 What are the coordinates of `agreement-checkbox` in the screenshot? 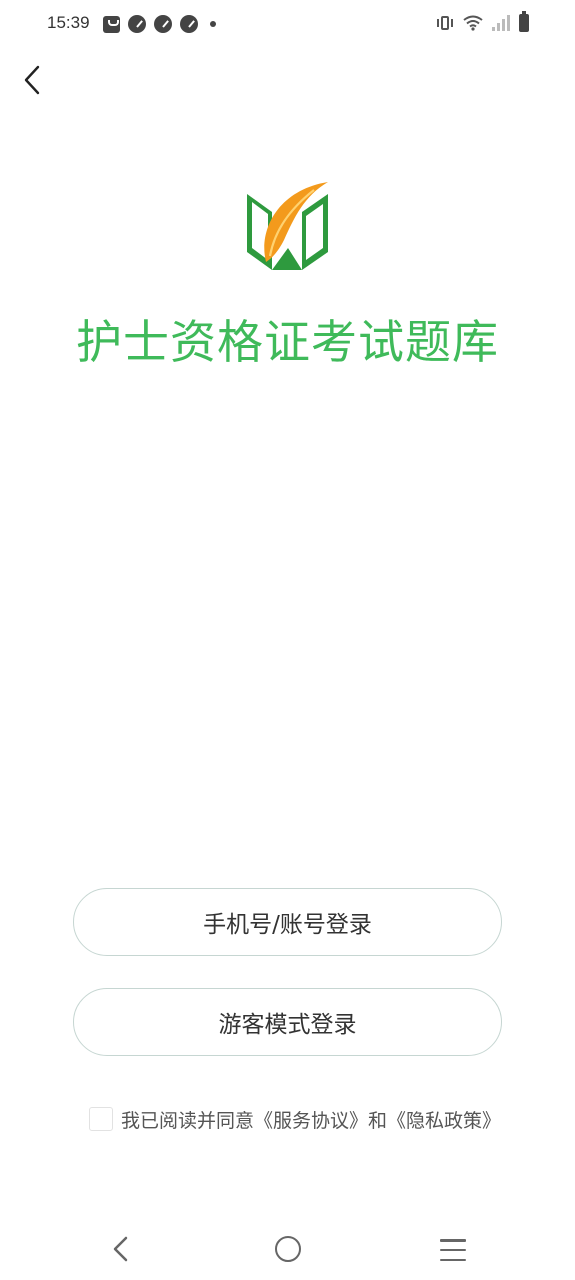 It's located at (101, 1119).